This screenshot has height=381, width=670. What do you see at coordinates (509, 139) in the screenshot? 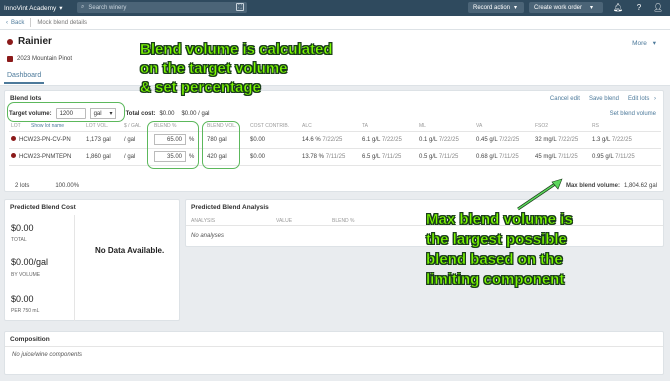
I see `va-date: 7/22/25` at bounding box center [509, 139].